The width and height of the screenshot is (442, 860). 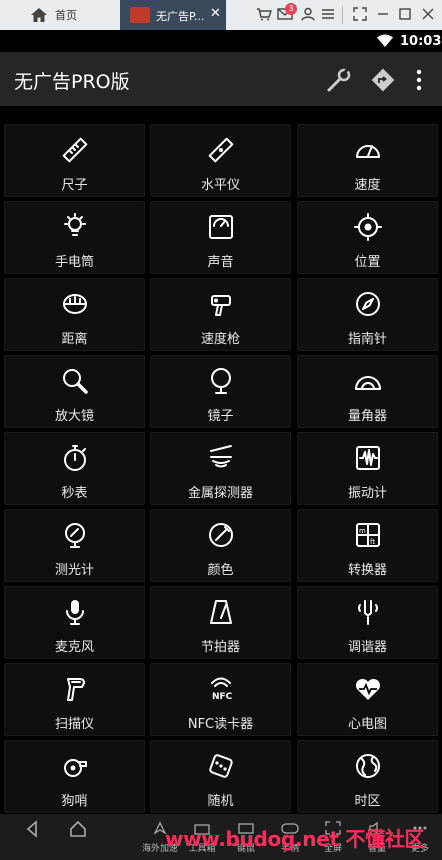 What do you see at coordinates (74, 724) in the screenshot?
I see `tool-label: 扫描仪` at bounding box center [74, 724].